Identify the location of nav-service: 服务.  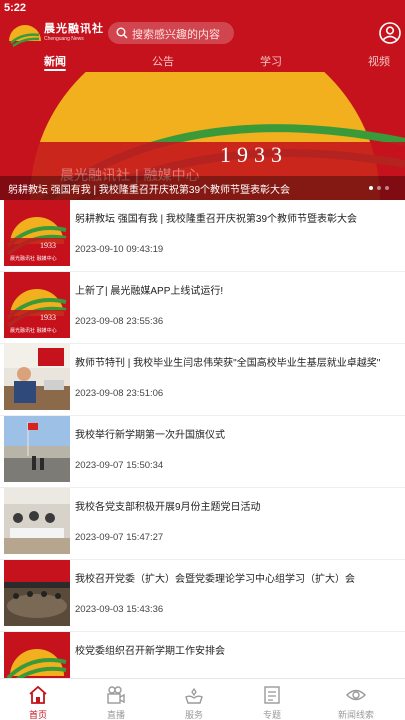
(194, 699).